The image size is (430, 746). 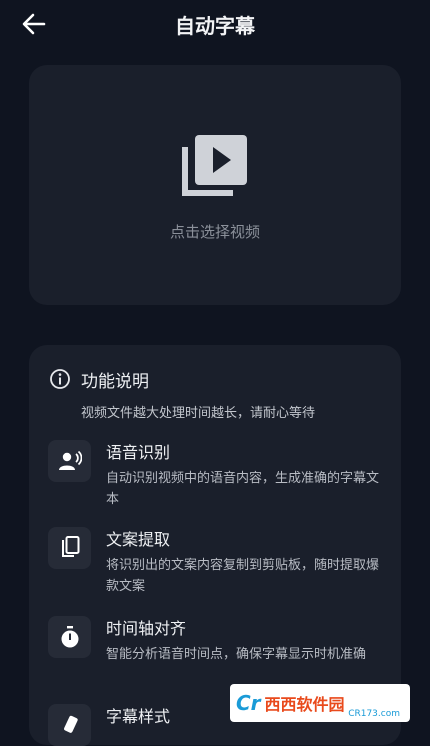 What do you see at coordinates (214, 165) in the screenshot?
I see `video-library-icon` at bounding box center [214, 165].